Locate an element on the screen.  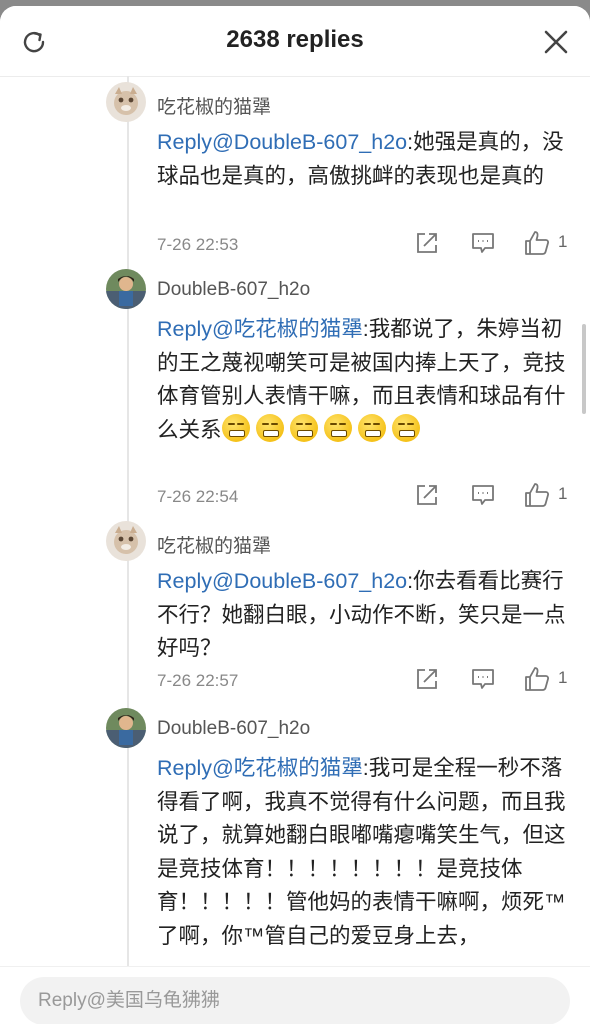
page-title: 2638 replies is located at coordinates (295, 39).